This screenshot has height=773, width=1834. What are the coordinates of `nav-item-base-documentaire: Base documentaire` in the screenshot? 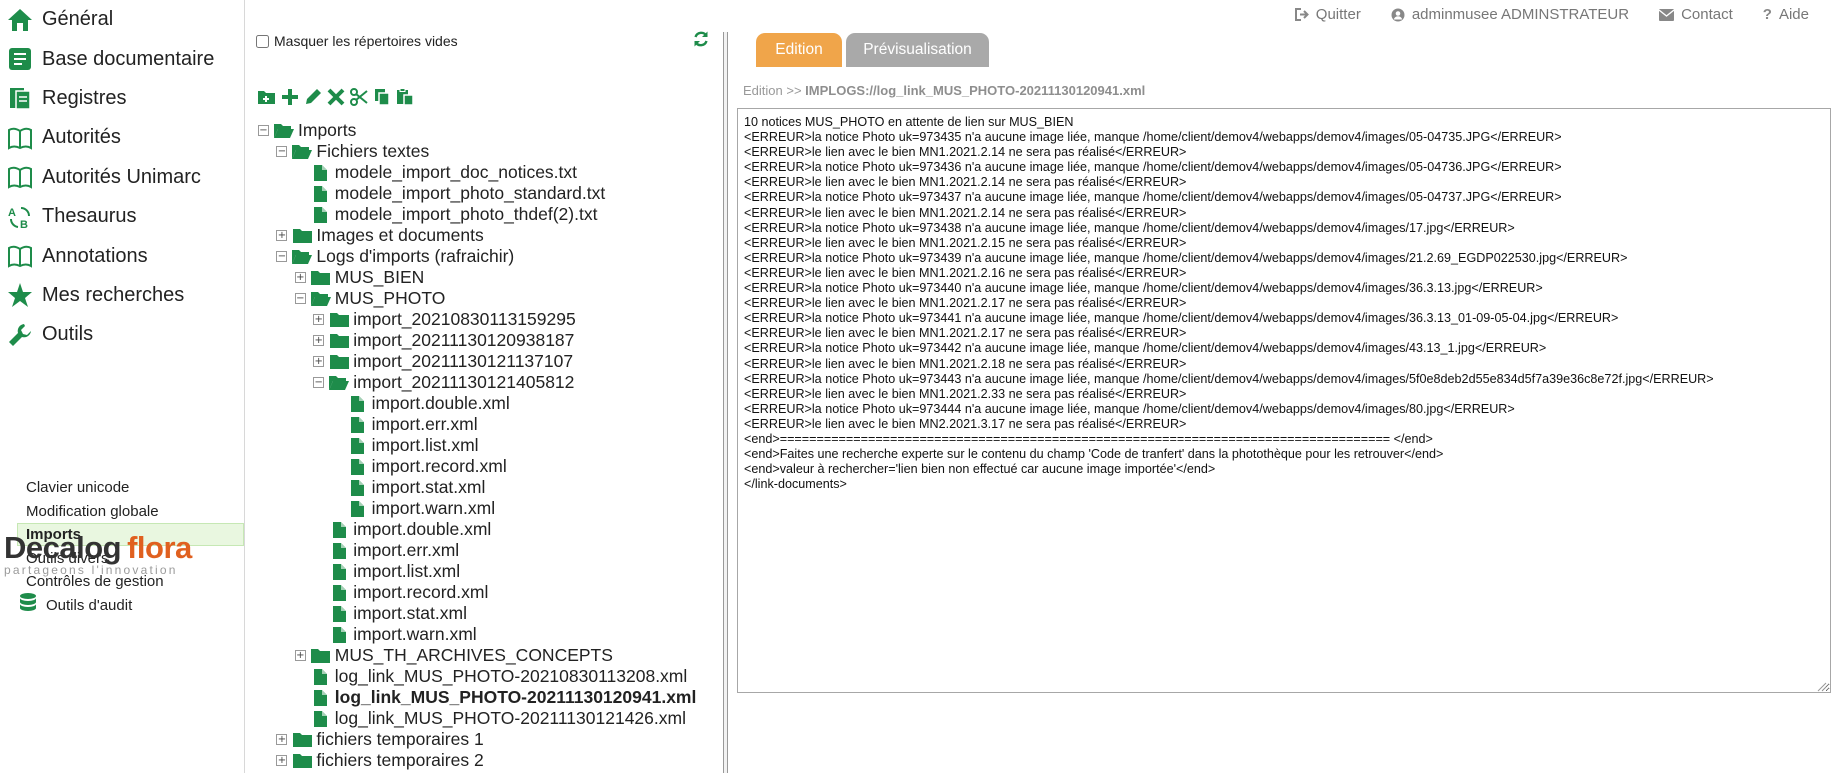 It's located at (122, 58).